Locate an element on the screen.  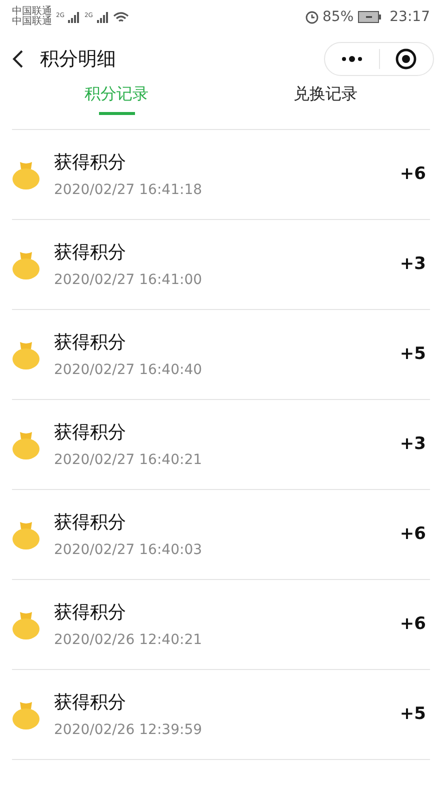
tab: 兑换记录 is located at coordinates (325, 106).